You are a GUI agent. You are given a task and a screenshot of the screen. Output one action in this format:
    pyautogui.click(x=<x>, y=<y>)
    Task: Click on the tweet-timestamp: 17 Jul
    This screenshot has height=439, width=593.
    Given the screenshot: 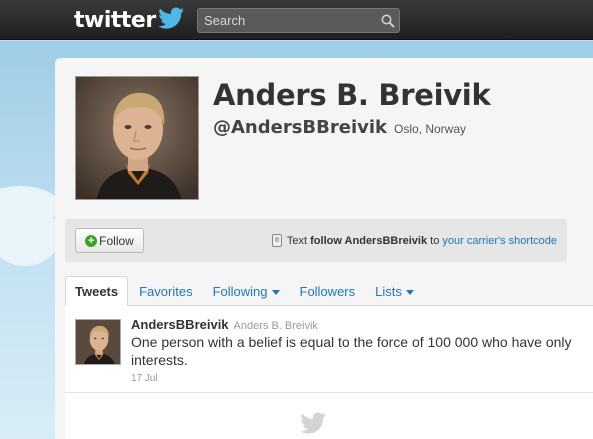 What is the action you would take?
    pyautogui.click(x=144, y=378)
    